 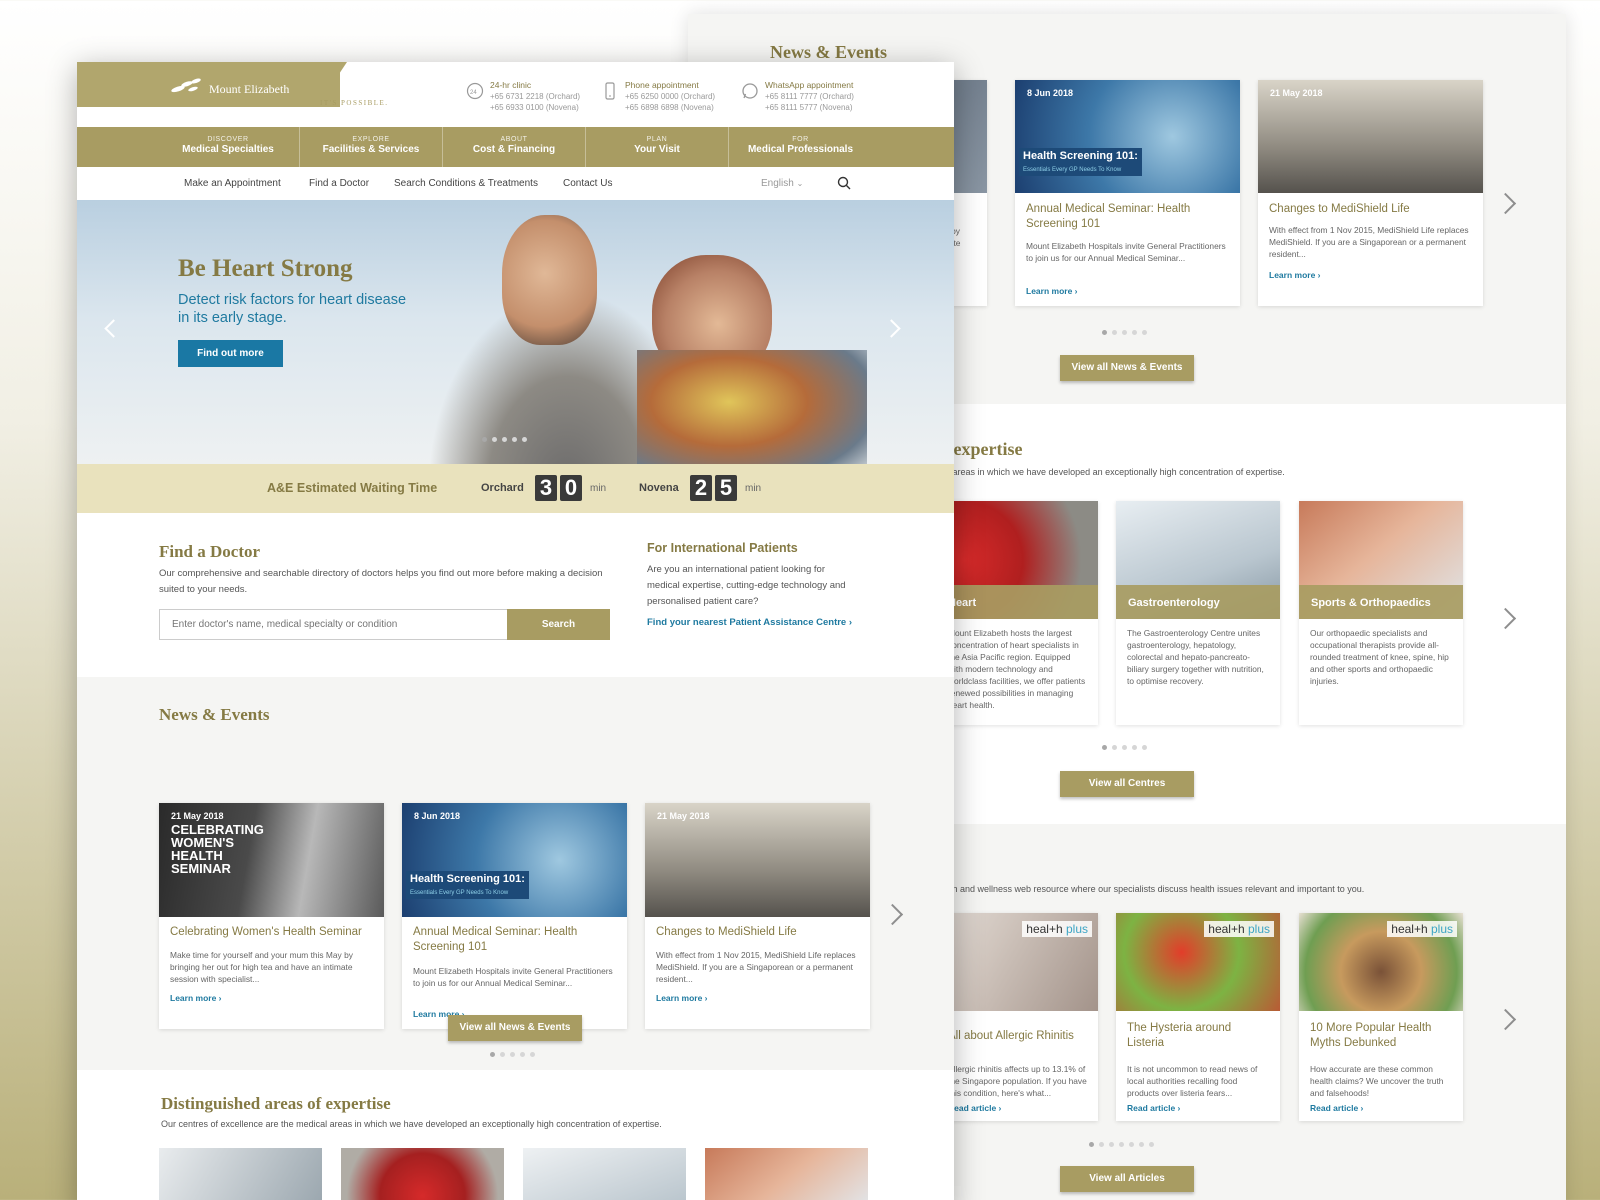 I want to click on search-icon, so click(x=844, y=183).